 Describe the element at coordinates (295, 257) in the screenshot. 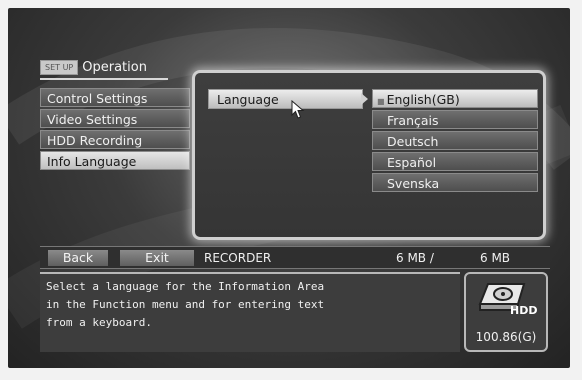

I see `status-bar: Back Exit RECORDER 6 MB / 6 MB` at that location.